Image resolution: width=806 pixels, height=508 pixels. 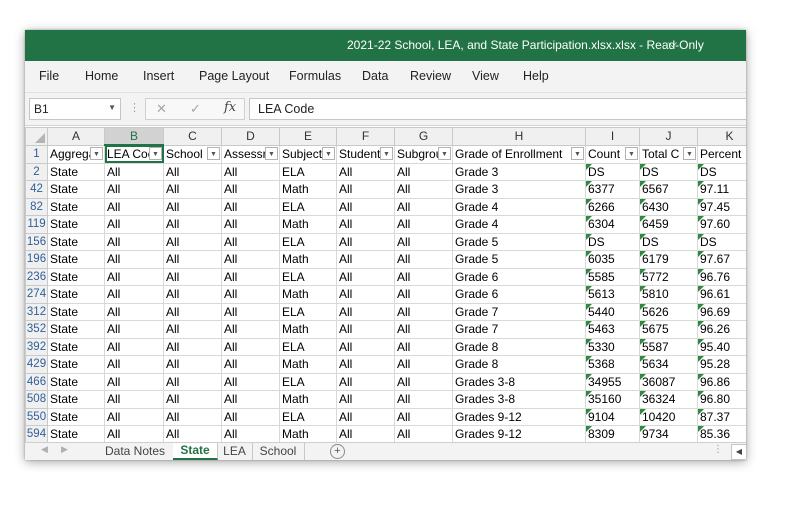 I want to click on table-cell: Grade 8, so click(x=519, y=346).